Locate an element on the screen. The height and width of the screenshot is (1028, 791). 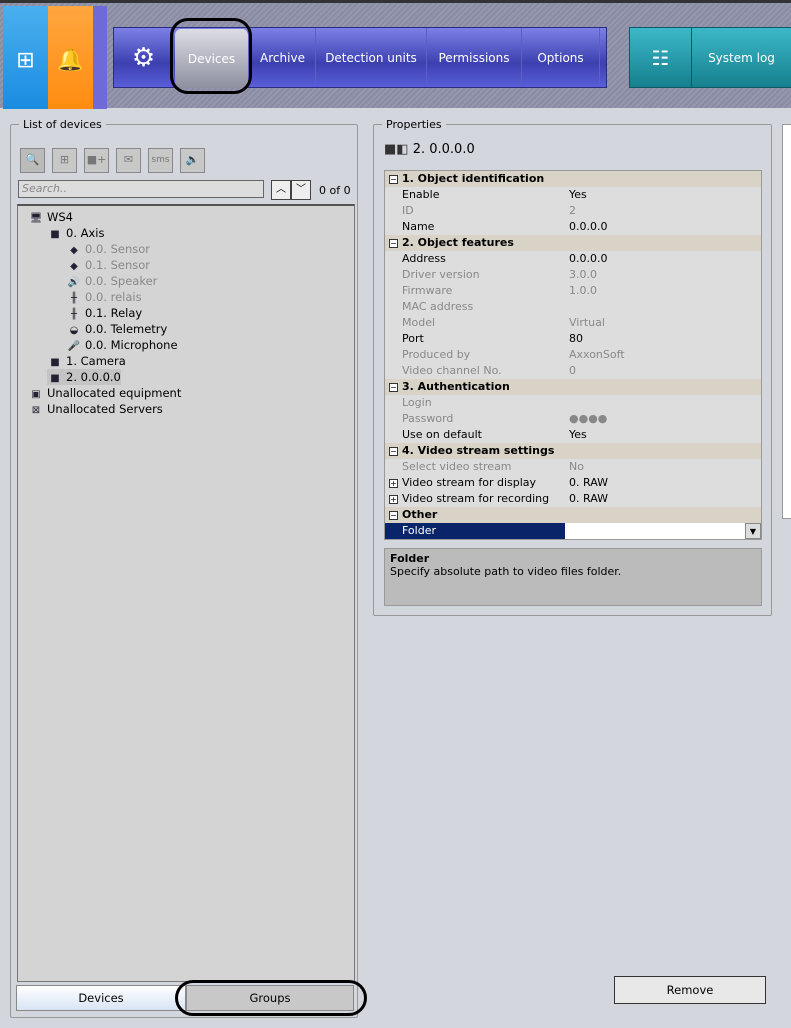
property-category: −4. Video stream settings is located at coordinates (573, 451).